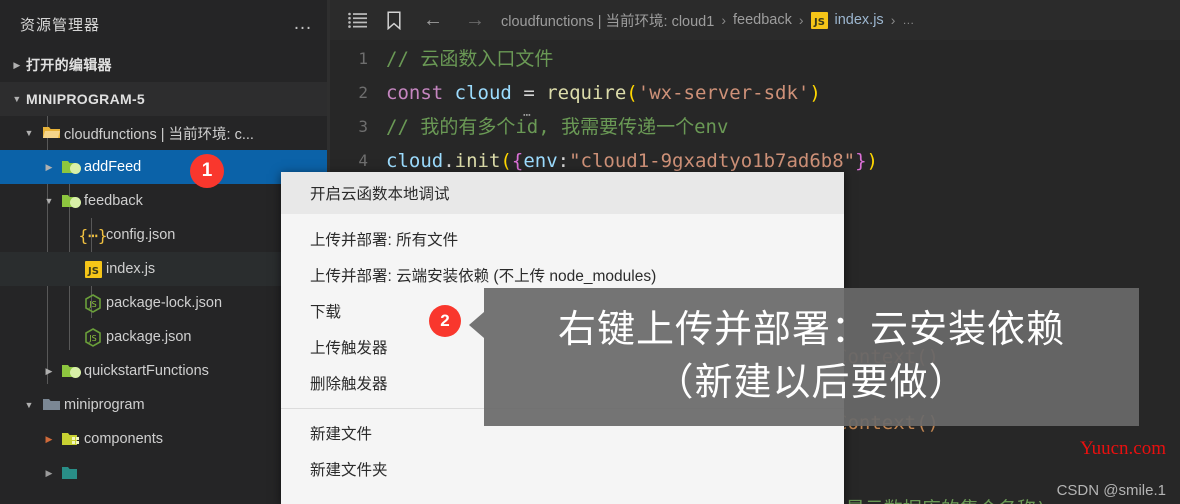 The image size is (1180, 504). I want to click on menu-item-label: 新建文件, so click(341, 434).